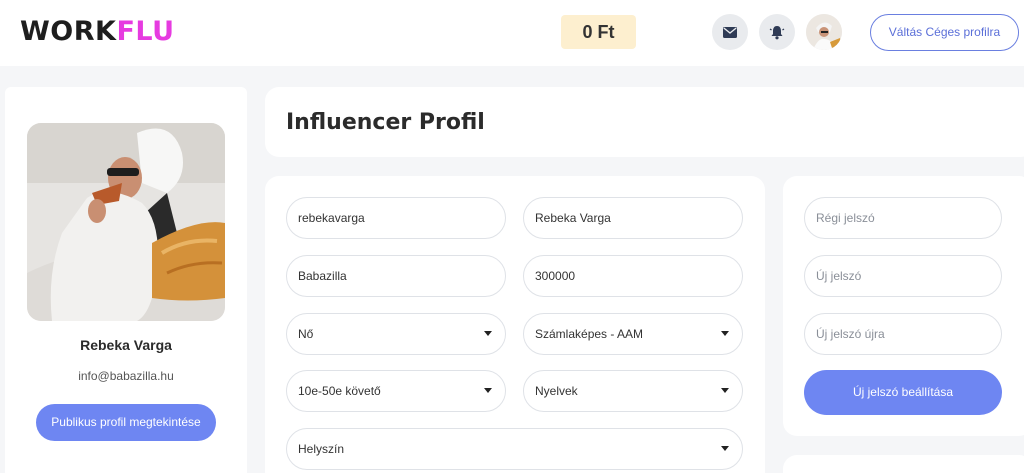 This screenshot has width=1024, height=473. Describe the element at coordinates (633, 391) in the screenshot. I see `languages-select: Nyelvek` at that location.